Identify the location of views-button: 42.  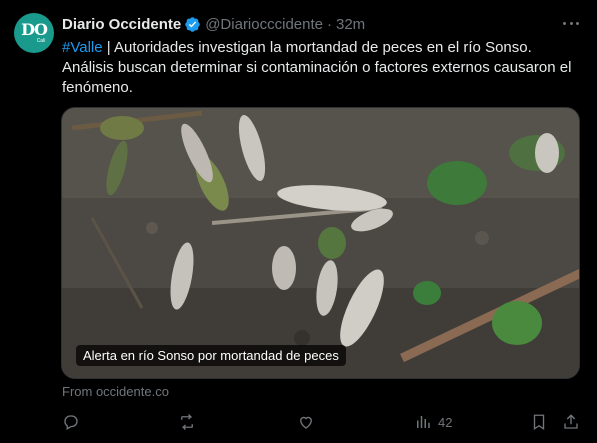
(433, 422).